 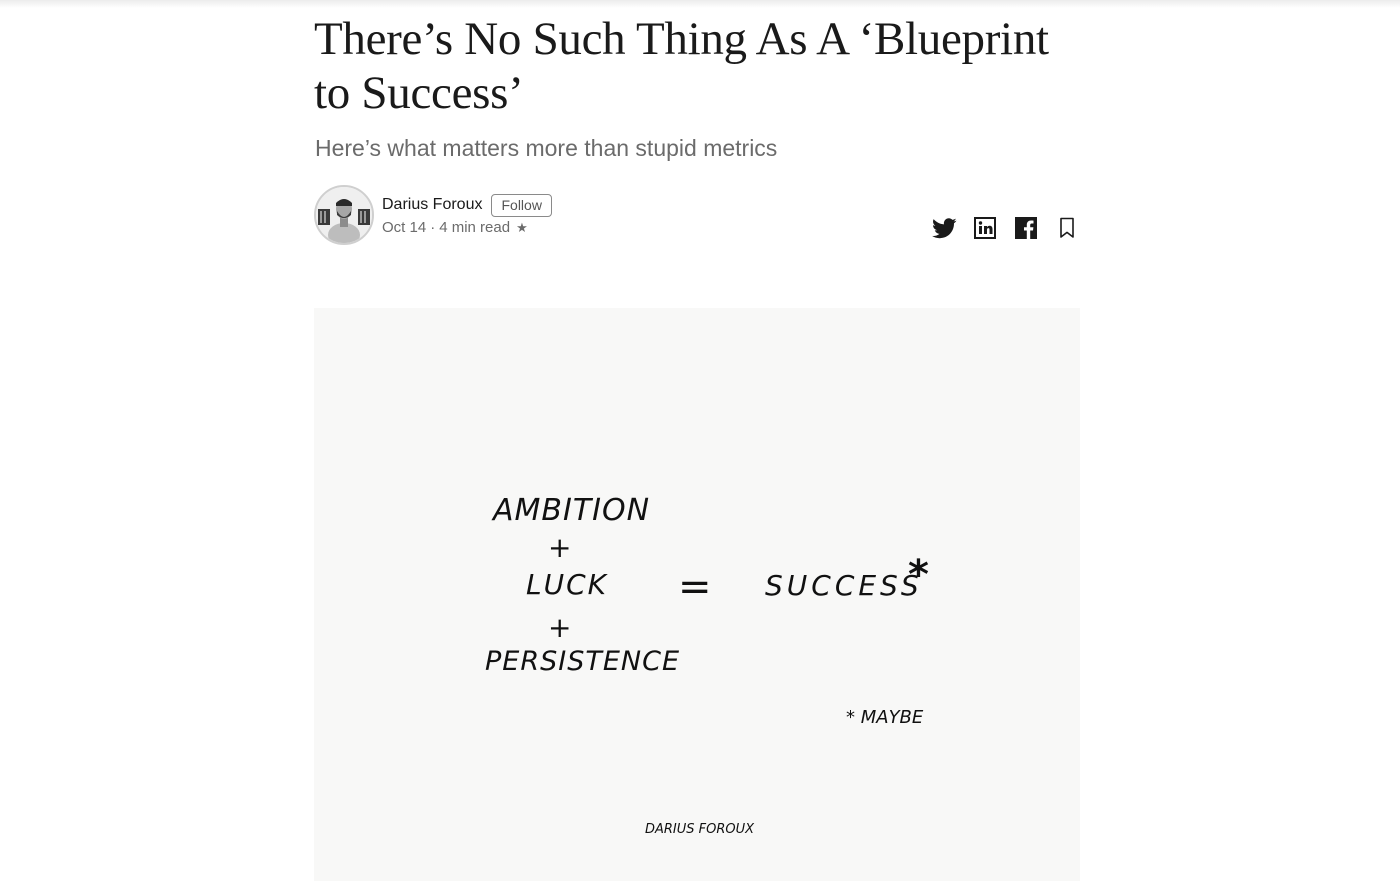 I want to click on sketch-footnote-maybe: * MAYBE, so click(x=885, y=717).